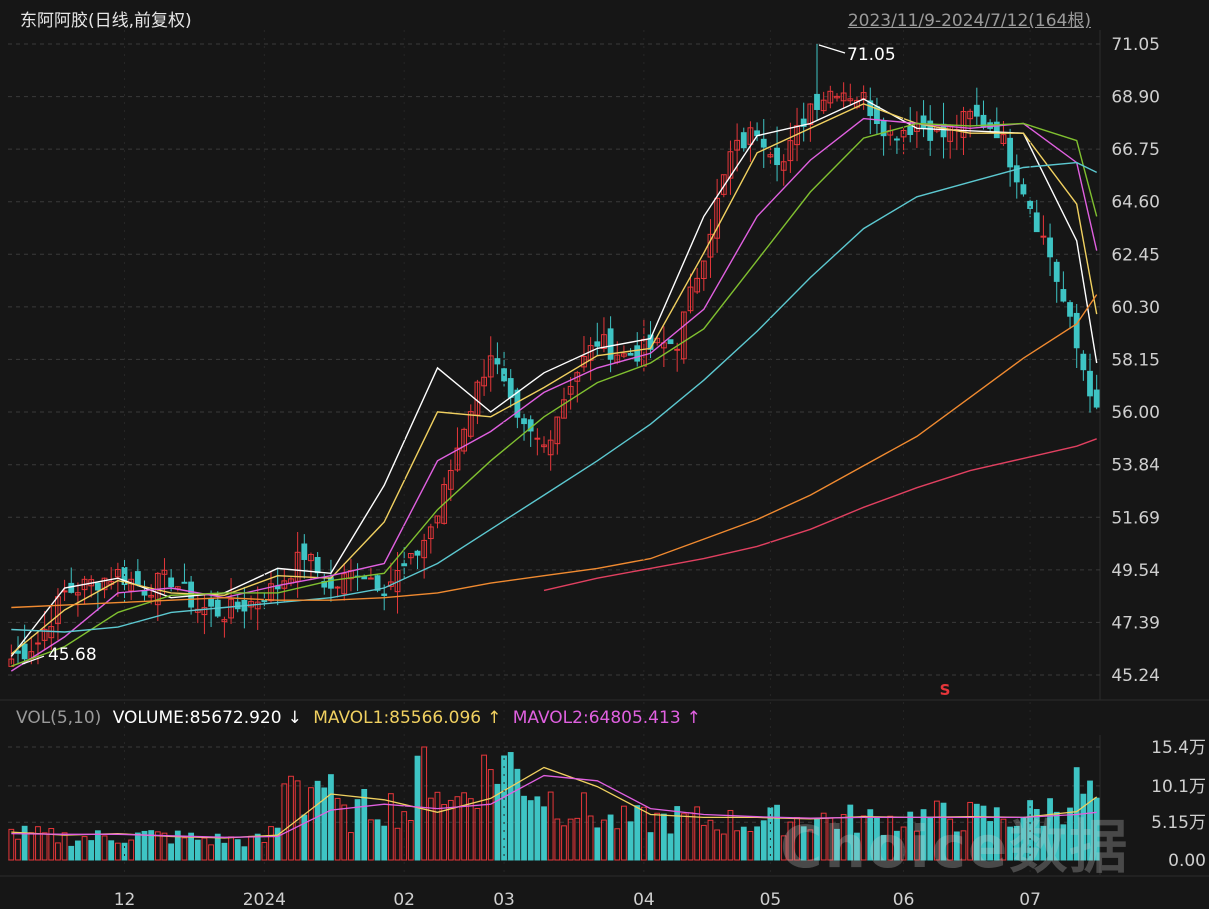 The height and width of the screenshot is (909, 1209). I want to click on price-tick-label: 56.00, so click(1135, 413).